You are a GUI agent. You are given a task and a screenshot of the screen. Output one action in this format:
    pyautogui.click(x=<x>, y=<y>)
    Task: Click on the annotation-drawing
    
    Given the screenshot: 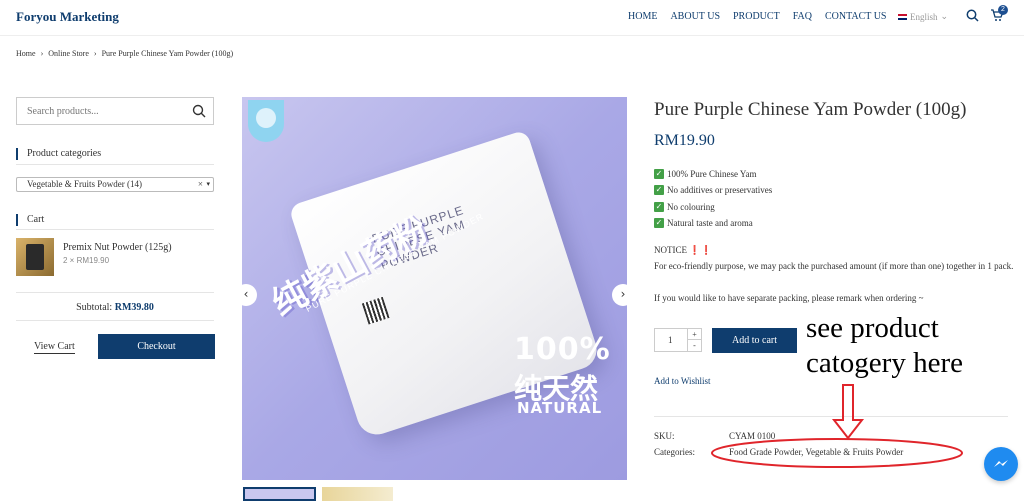 What is the action you would take?
    pyautogui.click(x=837, y=426)
    